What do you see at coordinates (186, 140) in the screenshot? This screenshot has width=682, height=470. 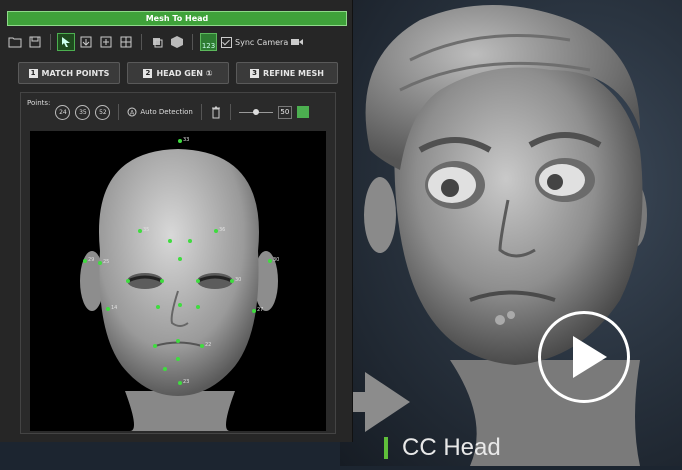 I see `landmark-label: 33` at bounding box center [186, 140].